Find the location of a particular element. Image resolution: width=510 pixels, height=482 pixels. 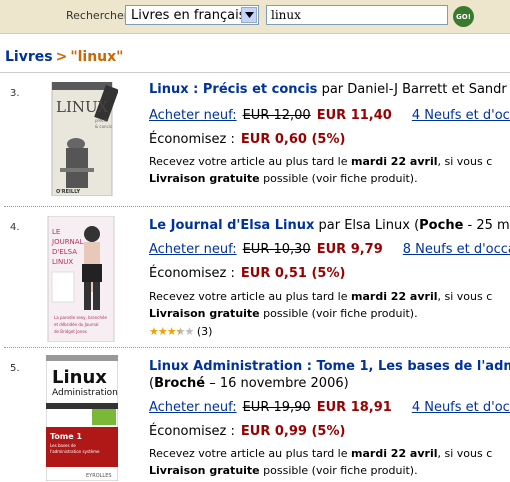

sale-price: EUR 9,79 is located at coordinates (349, 249).